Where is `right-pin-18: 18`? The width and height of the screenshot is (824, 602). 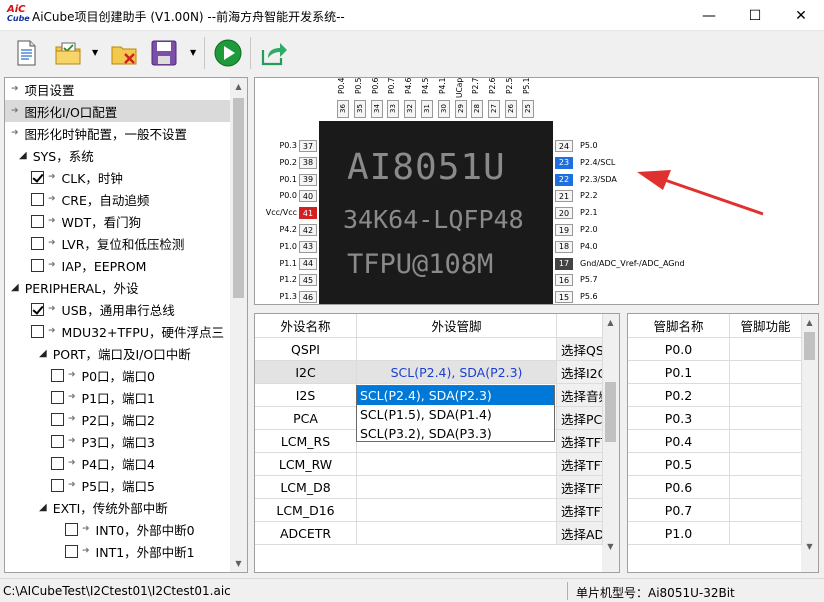 right-pin-18: 18 is located at coordinates (564, 246).